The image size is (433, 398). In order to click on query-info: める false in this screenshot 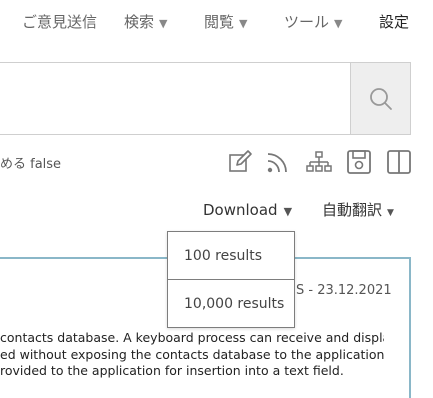, I will do `click(31, 164)`.